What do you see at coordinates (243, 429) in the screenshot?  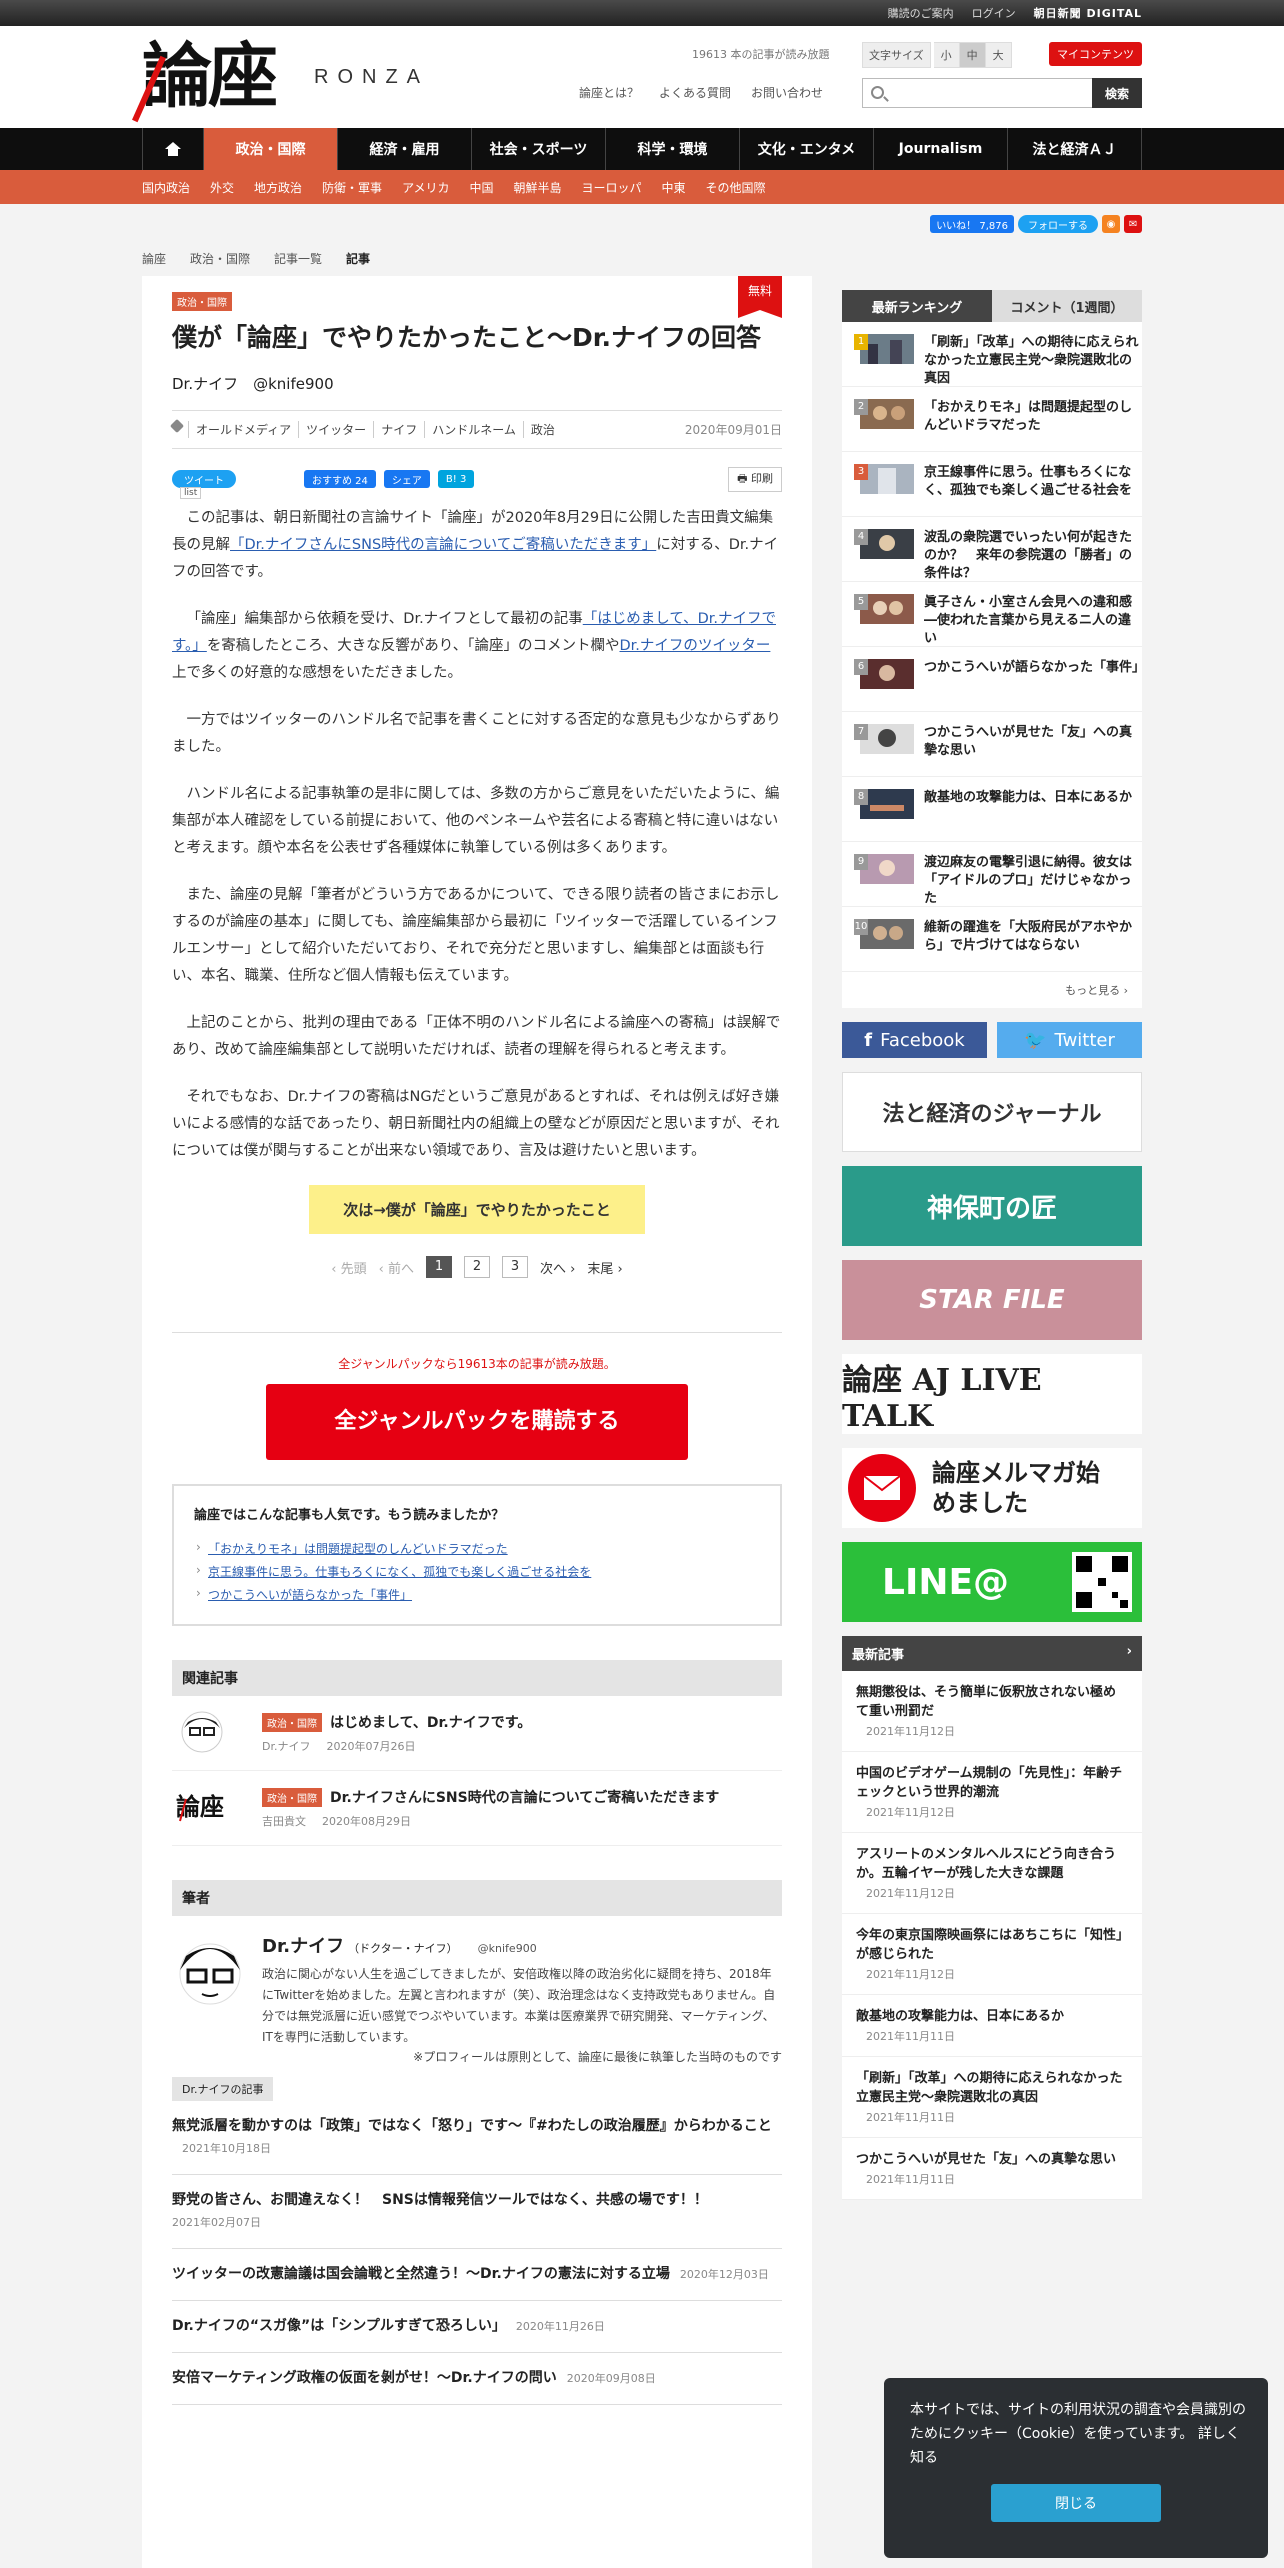 I see `tag-item: オールドメディア` at bounding box center [243, 429].